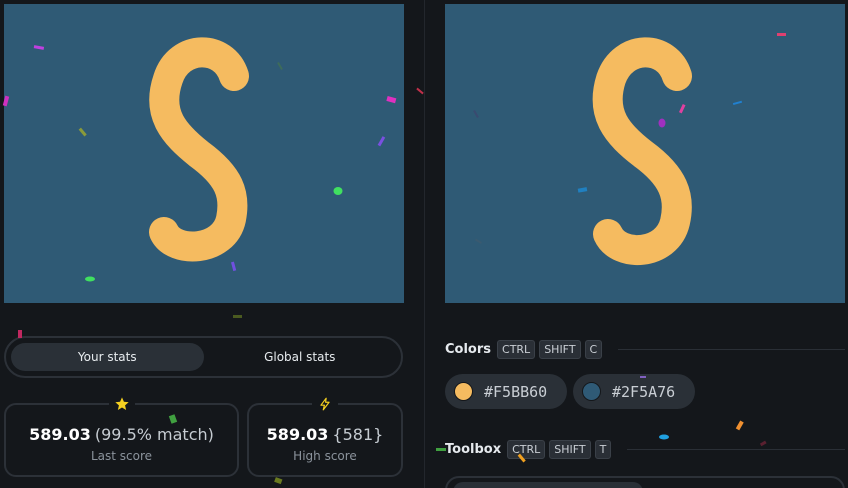  I want to click on toolbox, so click(645, 482).